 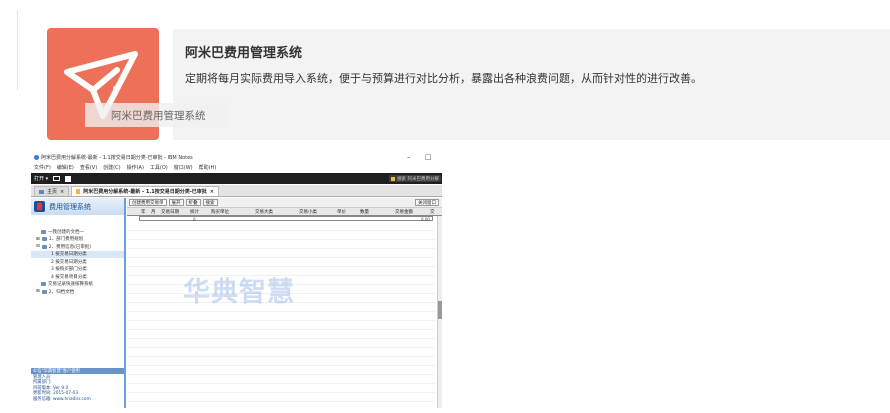 I want to click on sidebar-item-label: 4 按交易项目分类, so click(x=69, y=277).